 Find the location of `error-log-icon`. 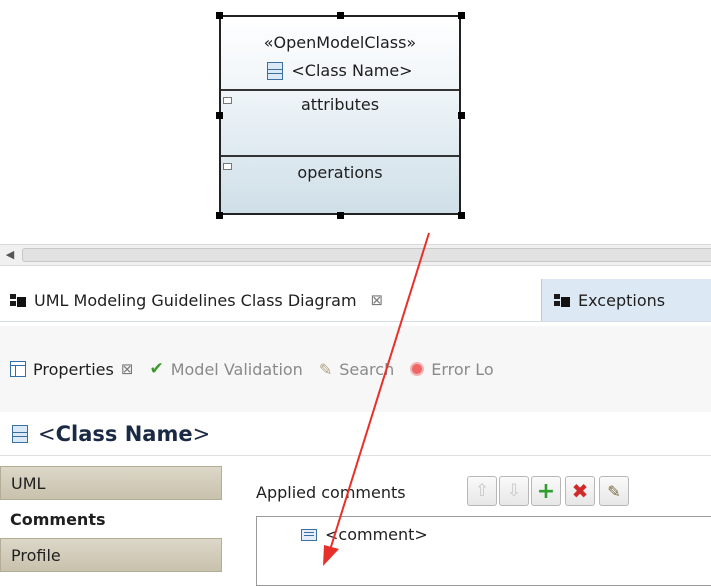

error-log-icon is located at coordinates (417, 369).